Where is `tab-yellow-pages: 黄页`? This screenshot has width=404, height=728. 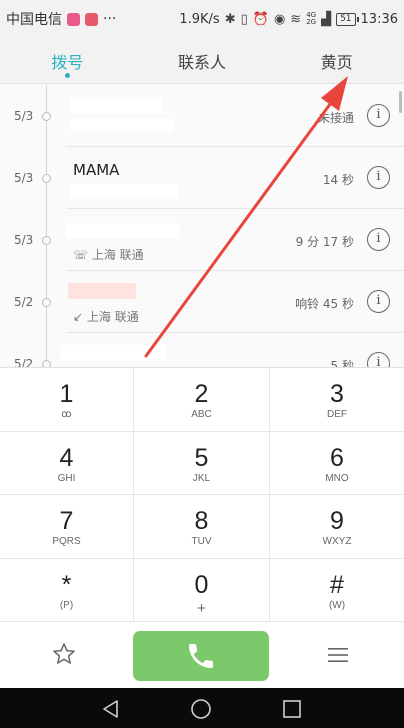 tab-yellow-pages: 黄页 is located at coordinates (336, 60).